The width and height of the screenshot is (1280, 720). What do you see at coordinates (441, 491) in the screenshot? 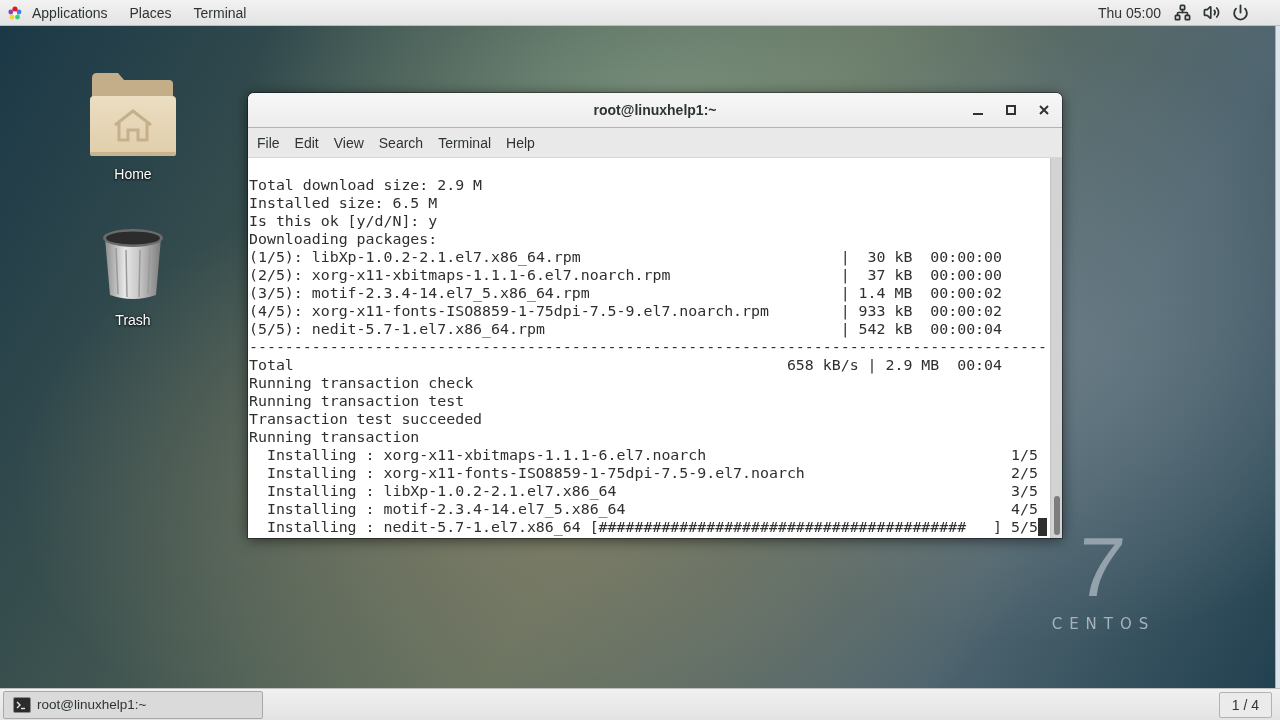
I see `install-step: Installing : libXp-1.0.2-2.1.el7.x86_64` at bounding box center [441, 491].